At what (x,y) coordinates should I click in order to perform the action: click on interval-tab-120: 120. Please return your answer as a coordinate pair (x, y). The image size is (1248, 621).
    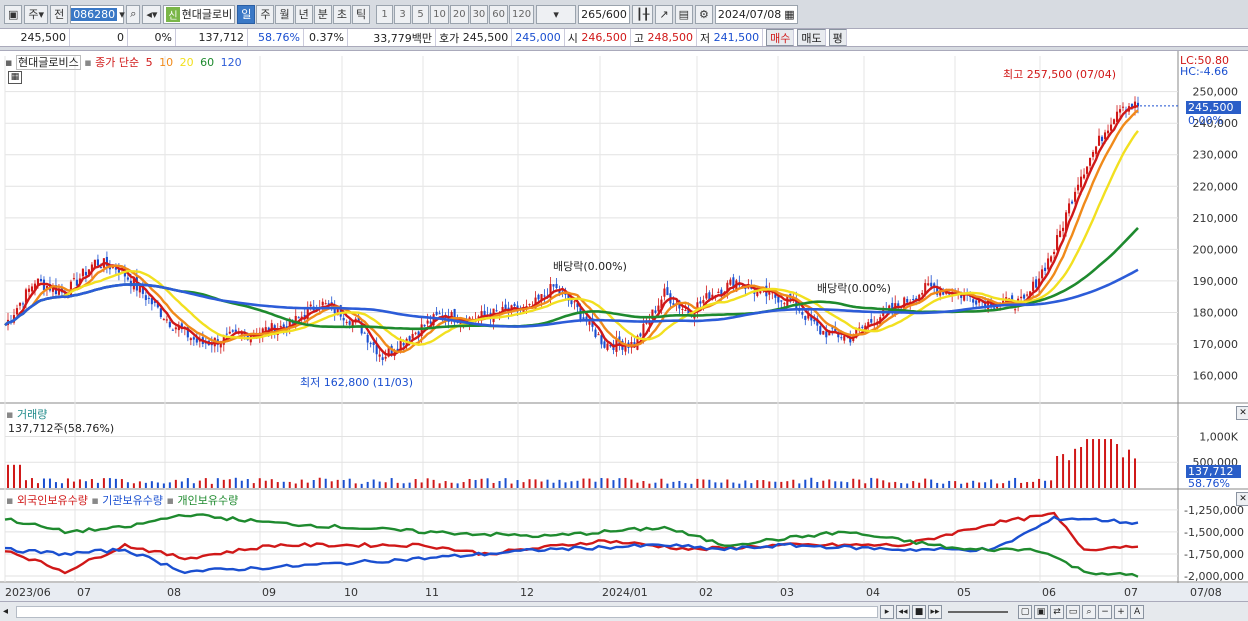
    Looking at the image, I should click on (522, 14).